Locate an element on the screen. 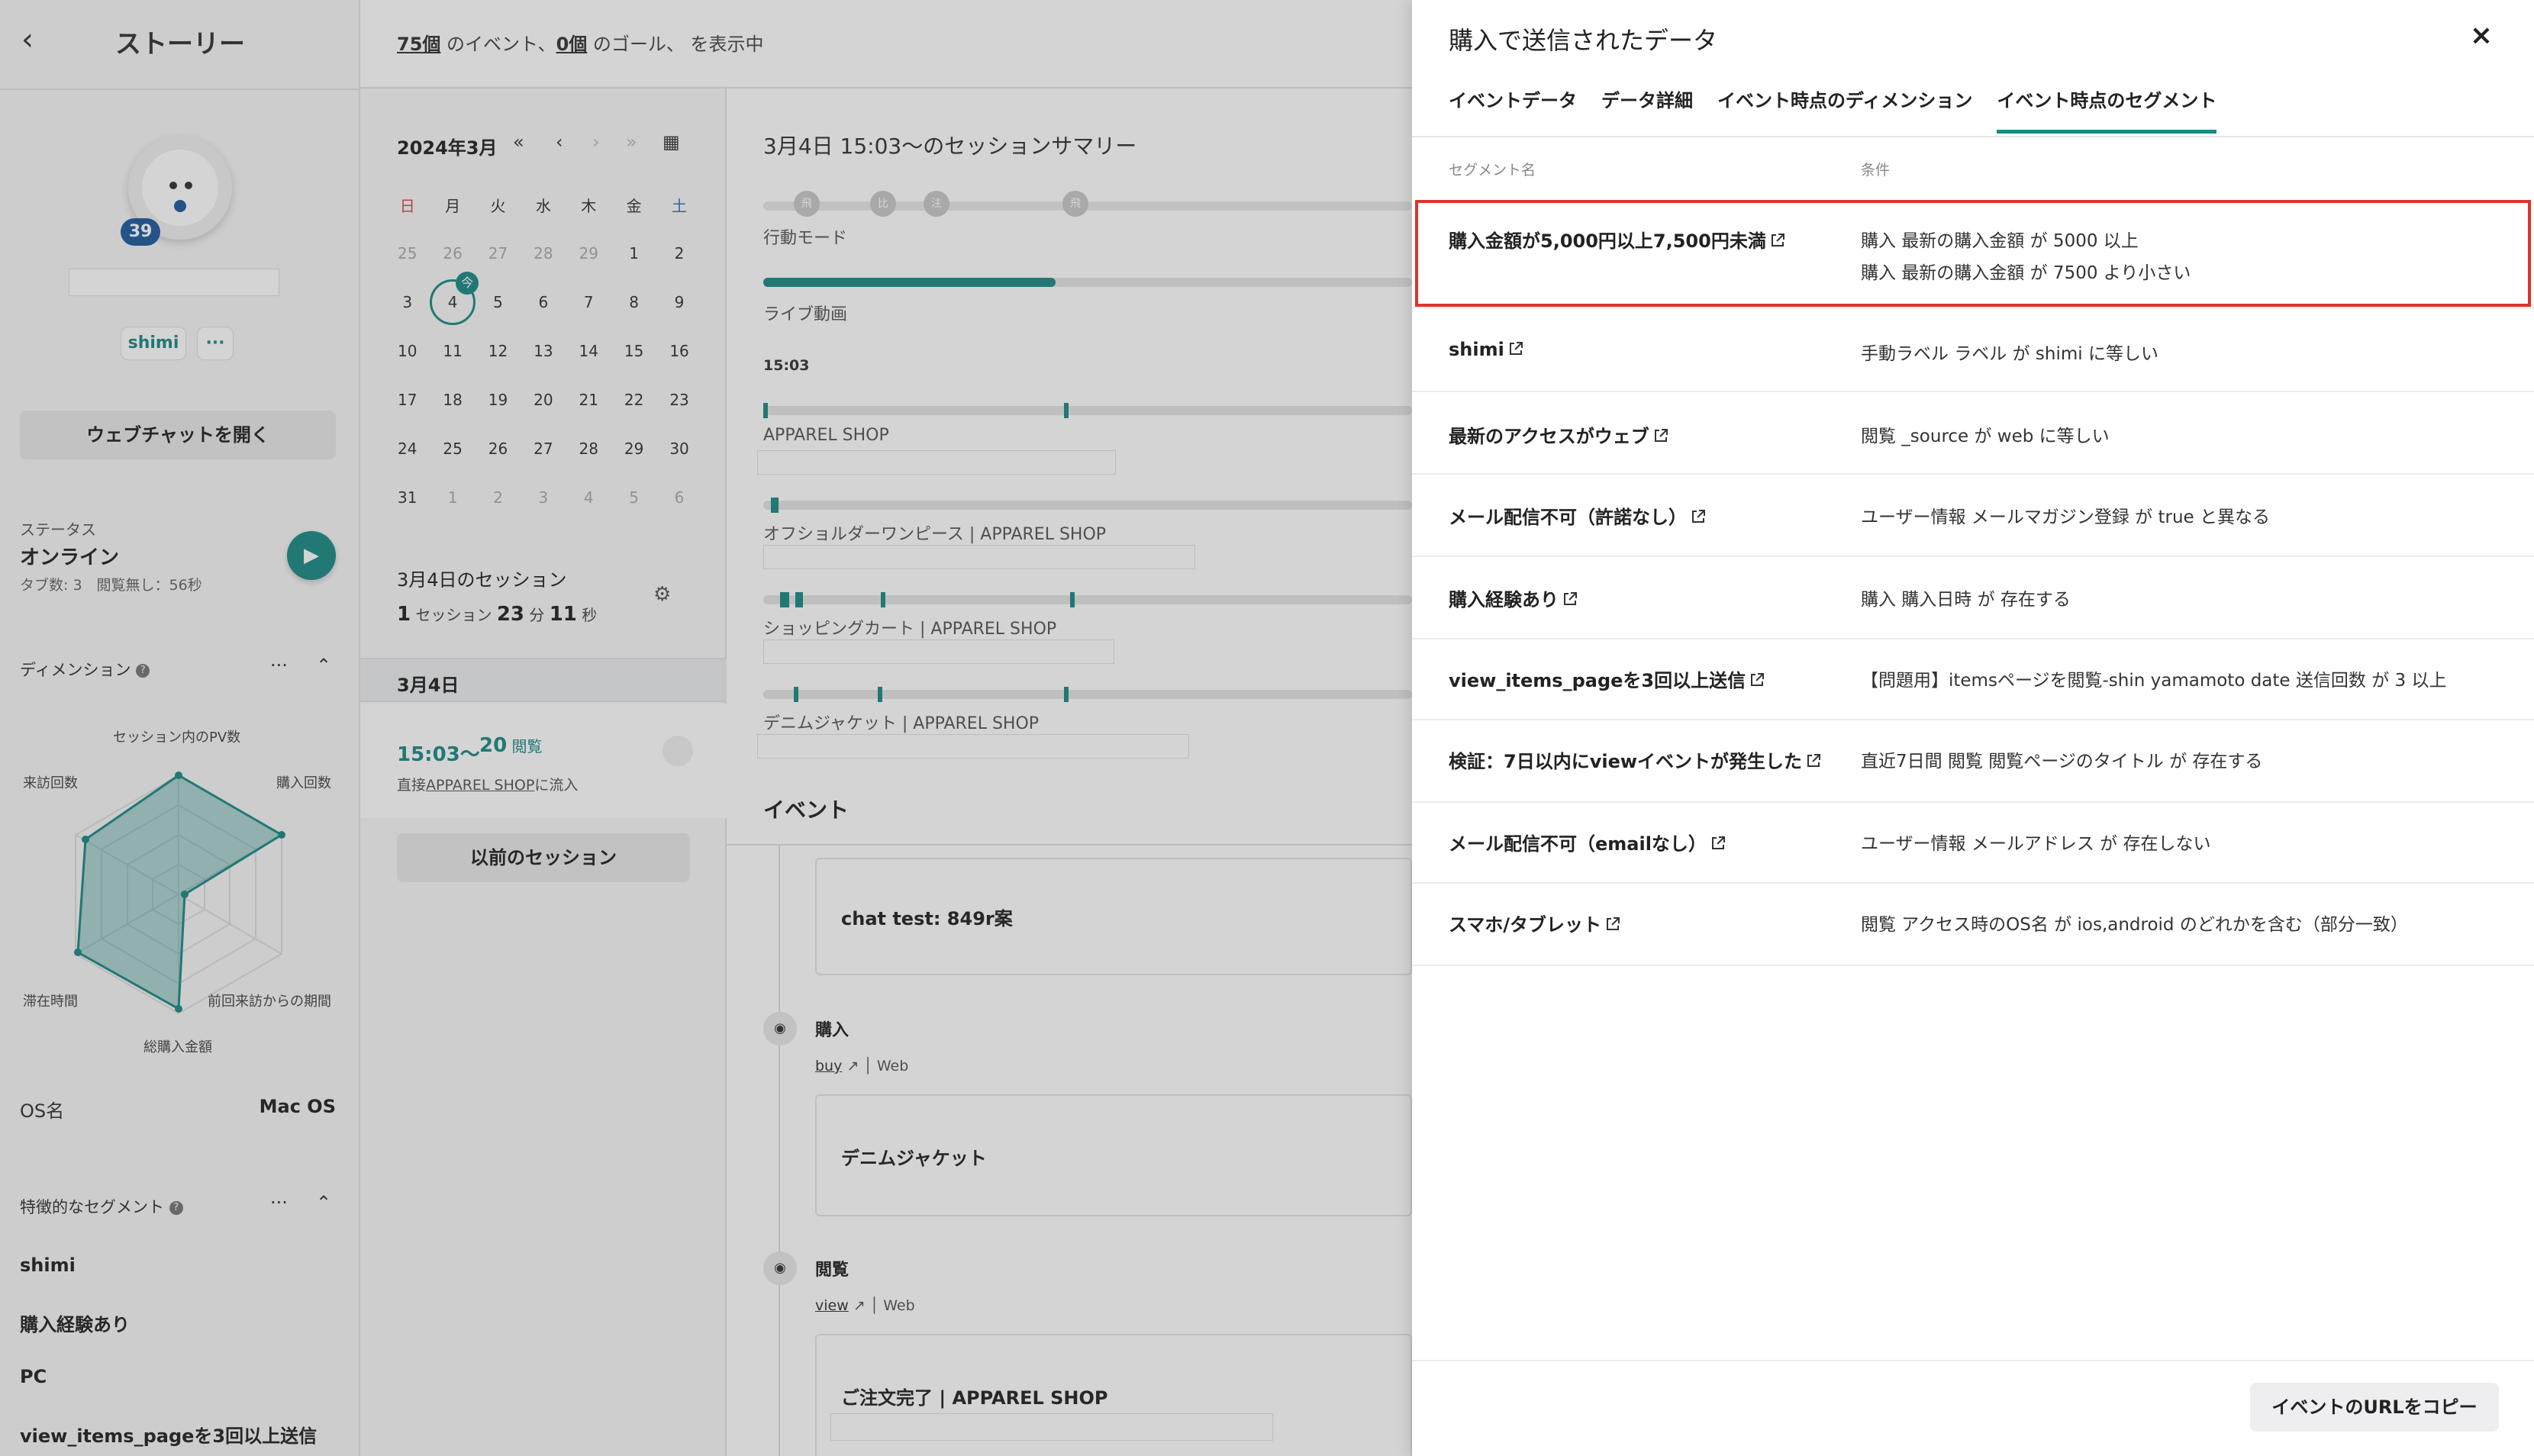  segment-row: メール配信不可（emailなし） ユーザー情報 メールアドレス が 存在しない is located at coordinates (1973, 843).